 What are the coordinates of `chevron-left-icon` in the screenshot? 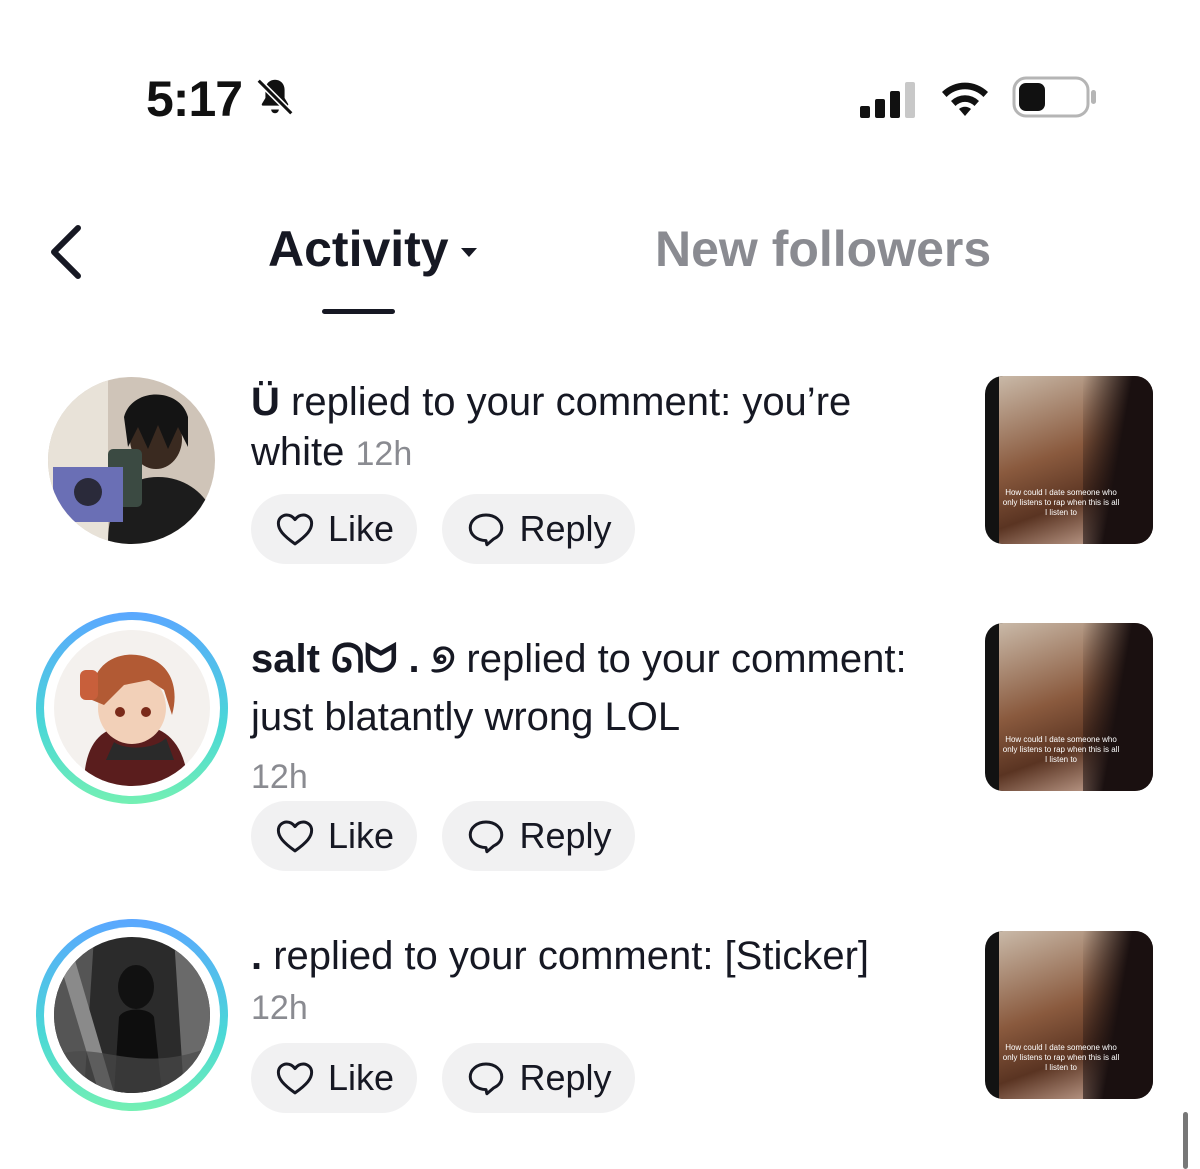 It's located at (68, 252).